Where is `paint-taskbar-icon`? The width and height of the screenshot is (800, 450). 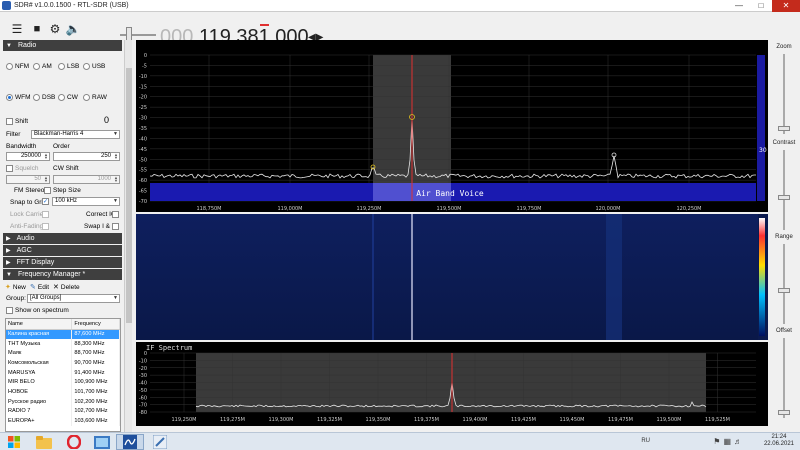 paint-taskbar-icon is located at coordinates (160, 442).